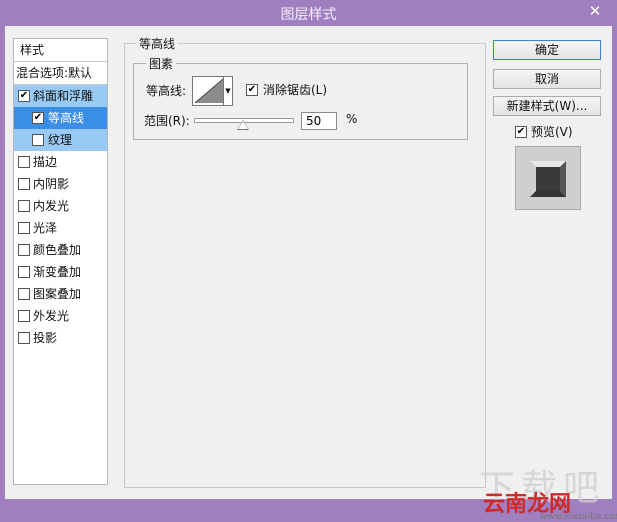 The image size is (617, 522). I want to click on elements-group: 图素 等高线: ▼ ✔ 消除锯齿(L) 范围(R): %, so click(300, 97).